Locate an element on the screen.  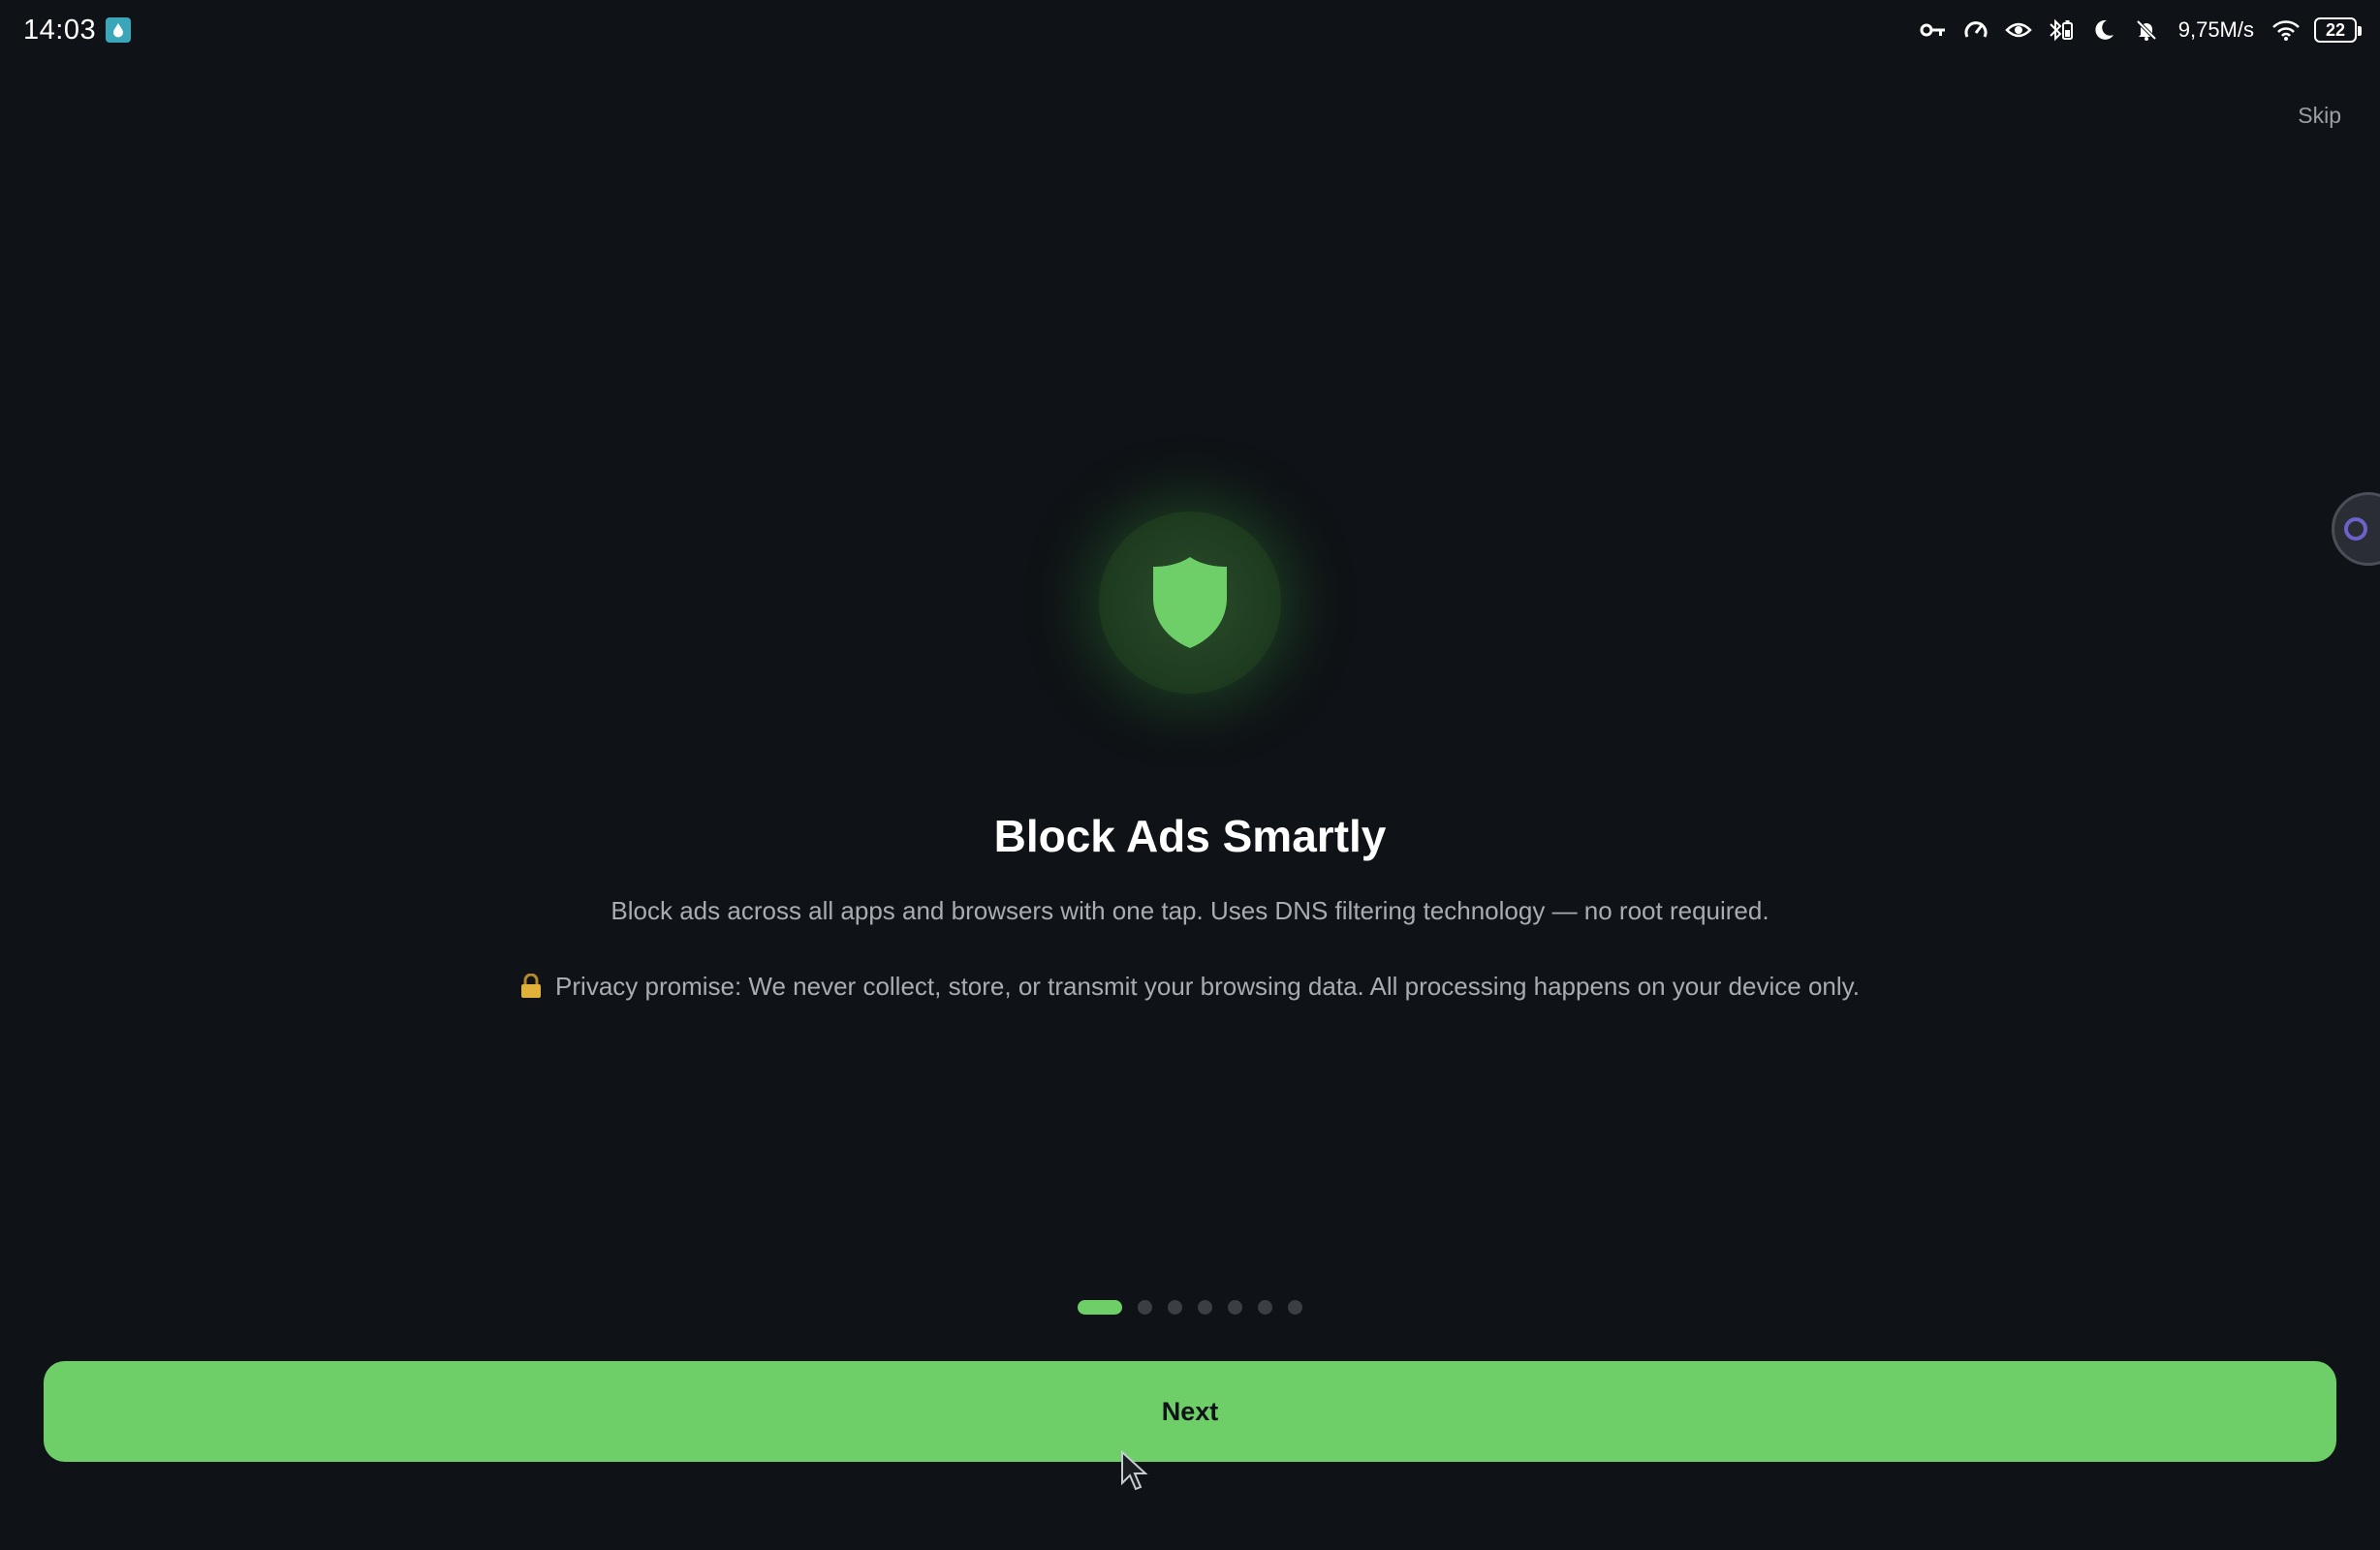
vpn-key-icon is located at coordinates (1934, 30).